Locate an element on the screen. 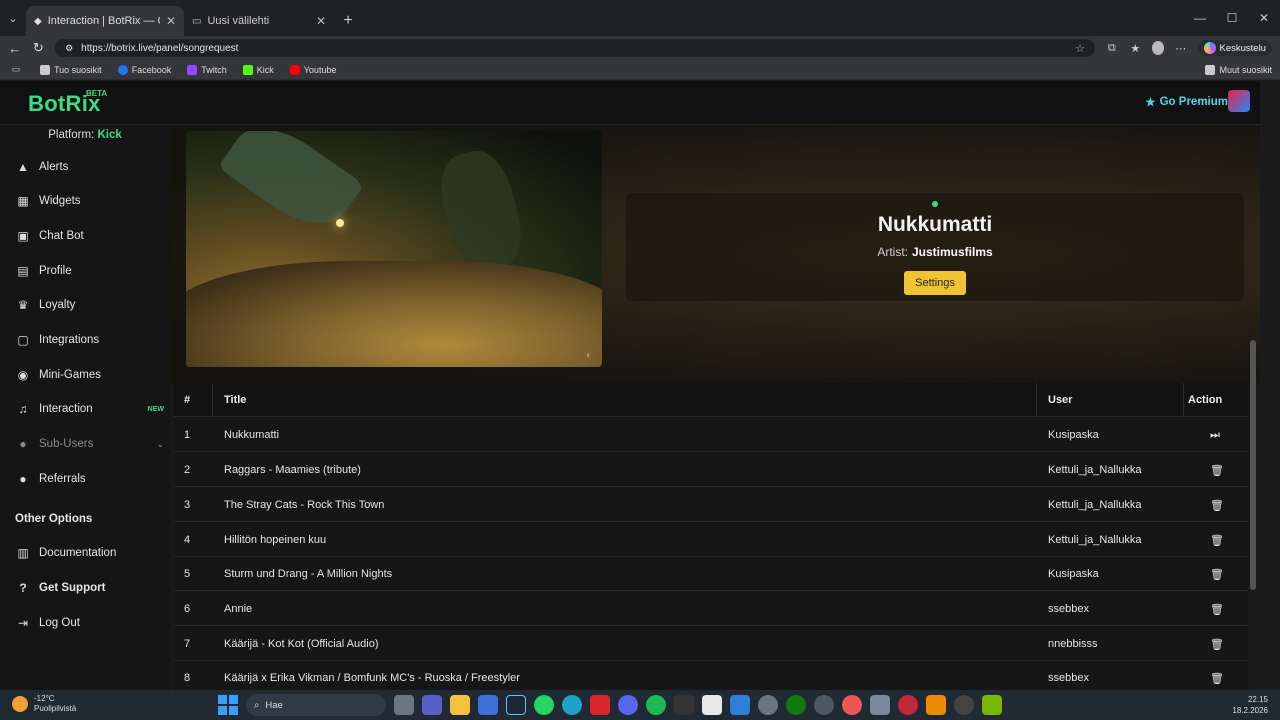 This screenshot has height=720, width=1280. windows-start-icon is located at coordinates (228, 705).